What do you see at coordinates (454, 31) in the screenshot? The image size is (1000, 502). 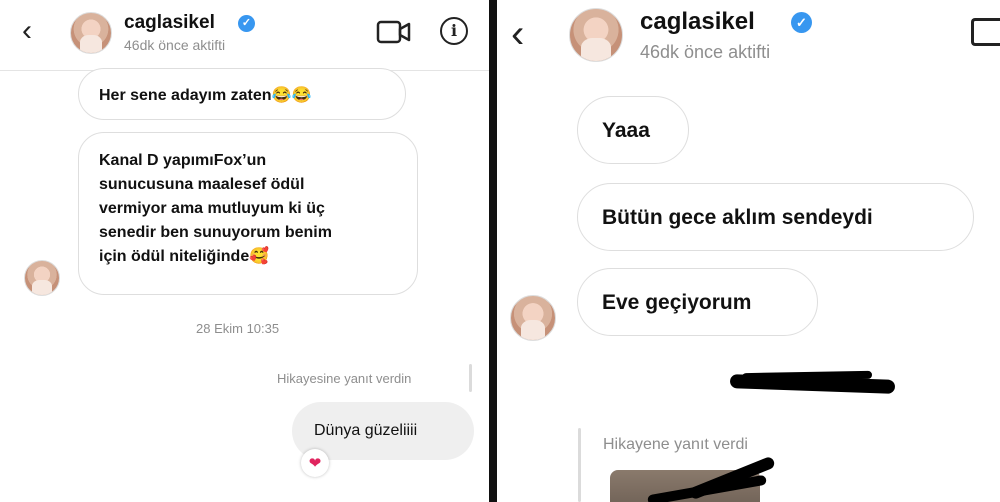 I see `info-icon: i` at bounding box center [454, 31].